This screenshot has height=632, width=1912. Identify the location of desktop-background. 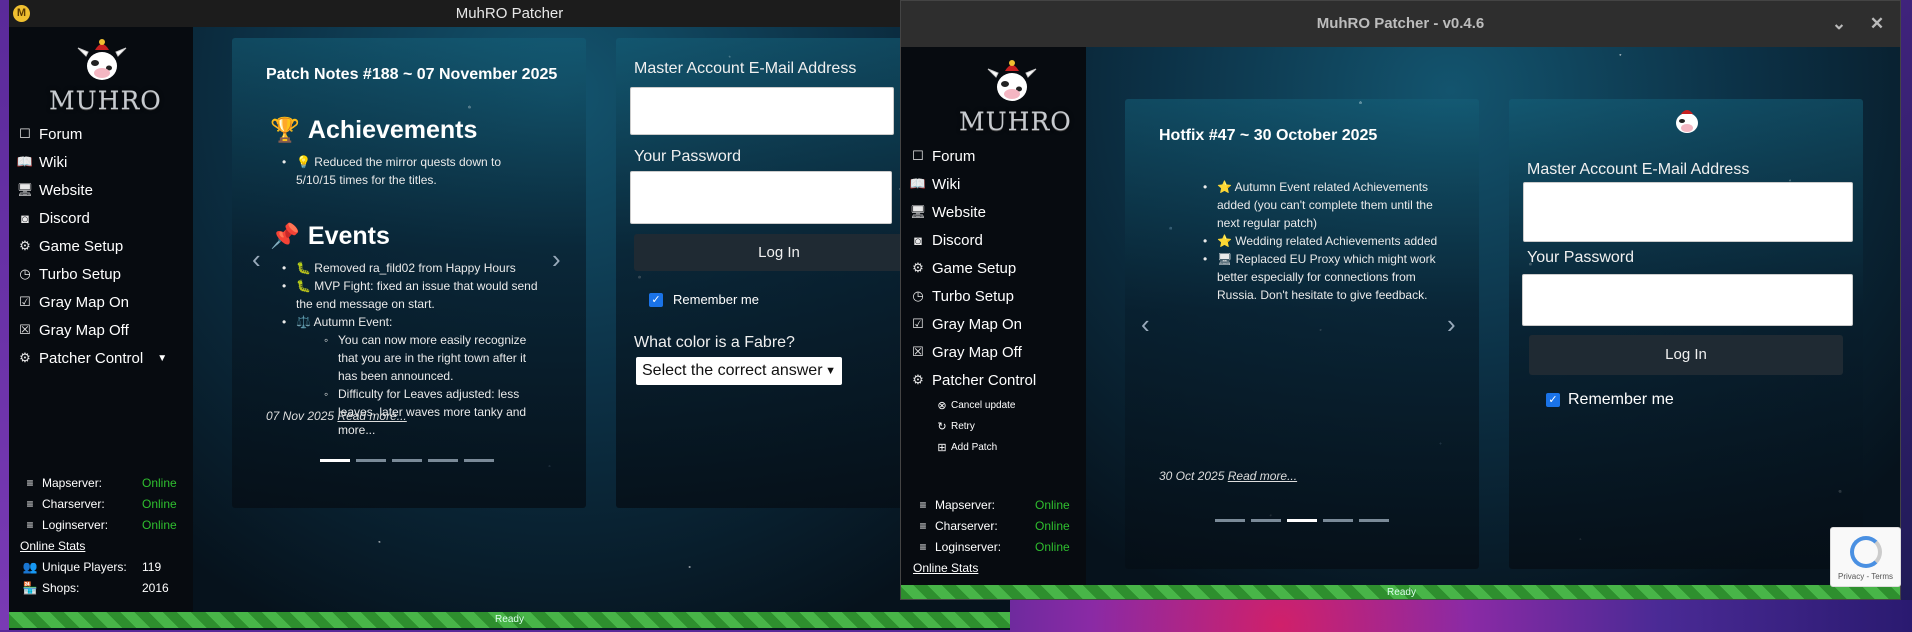
(4, 316).